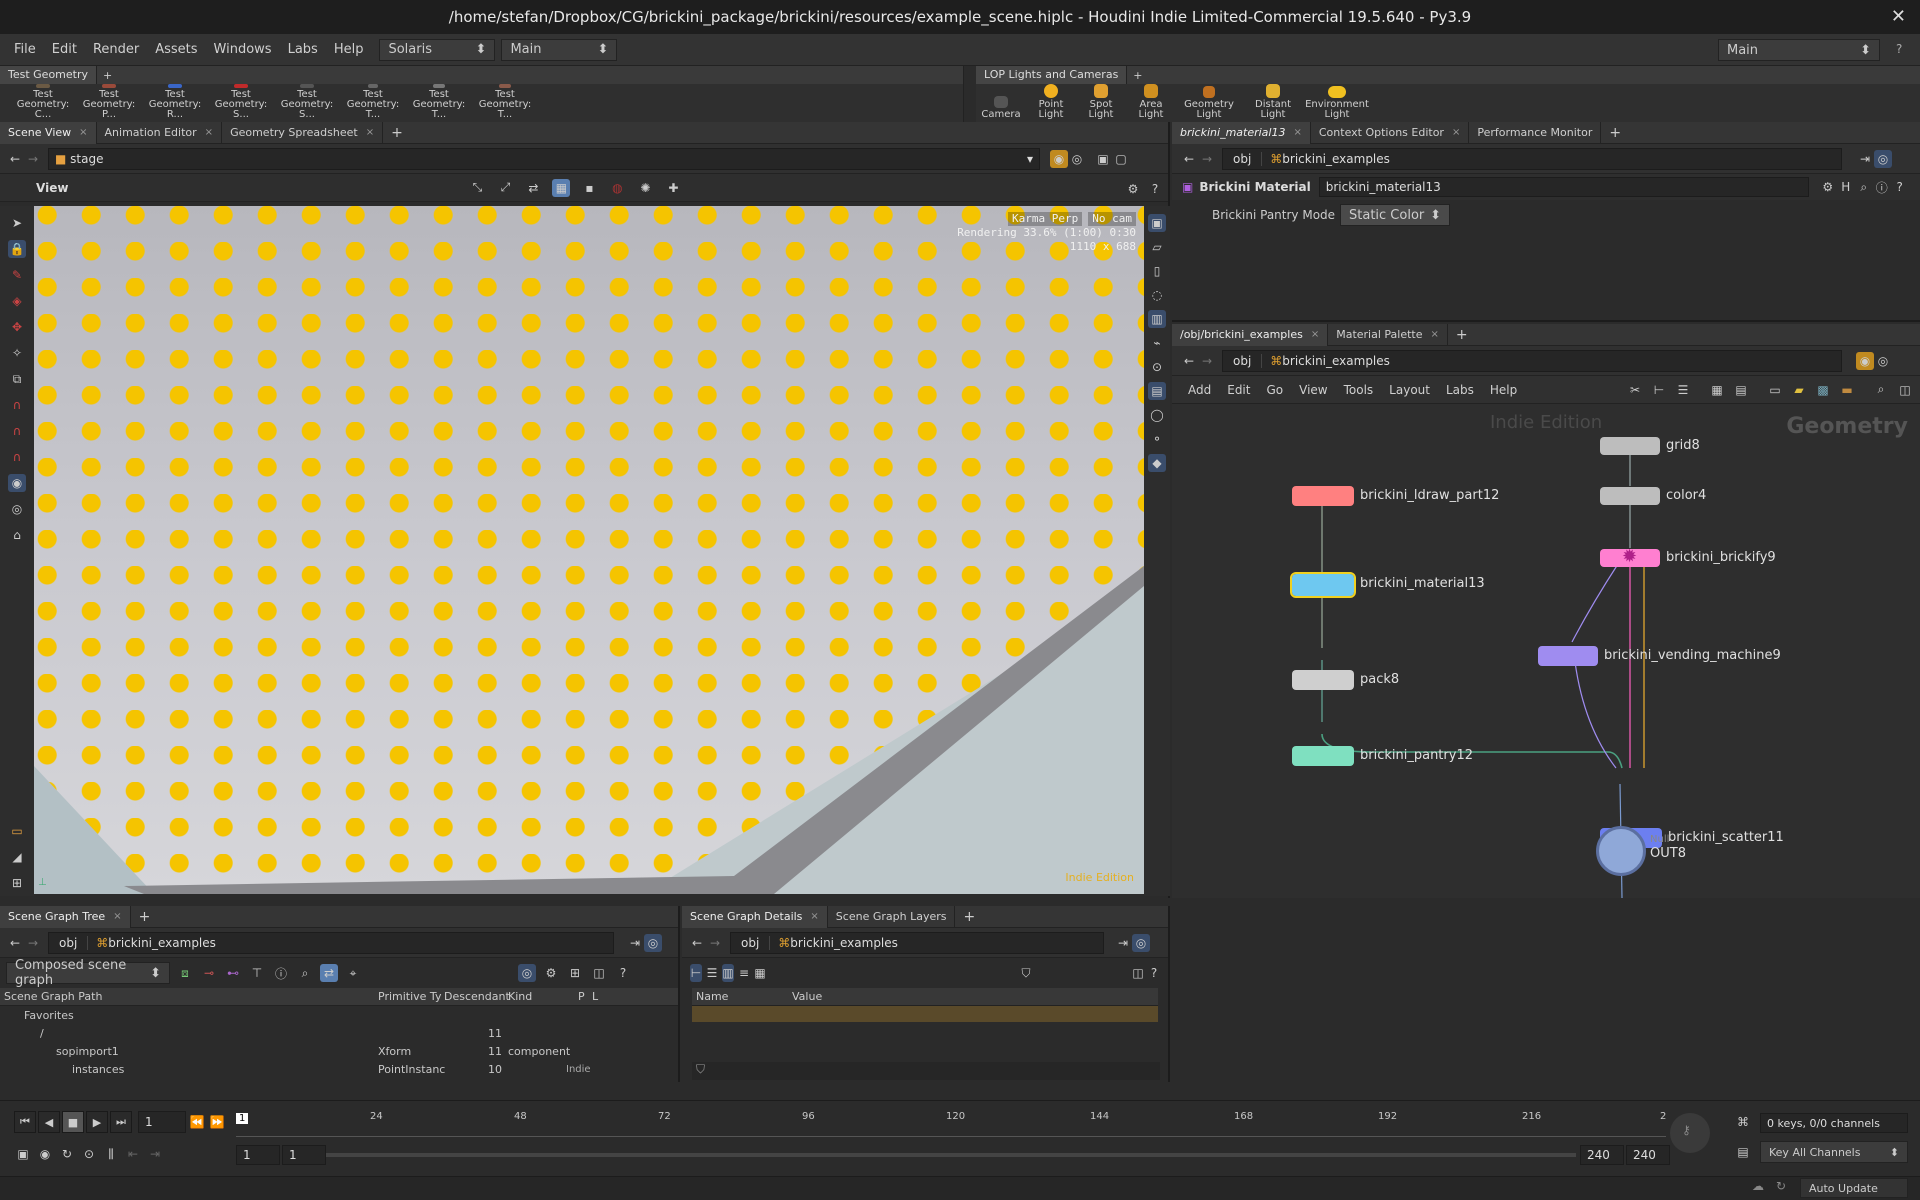 Image resolution: width=1920 pixels, height=1200 pixels. I want to click on col-kind: Kind, so click(543, 996).